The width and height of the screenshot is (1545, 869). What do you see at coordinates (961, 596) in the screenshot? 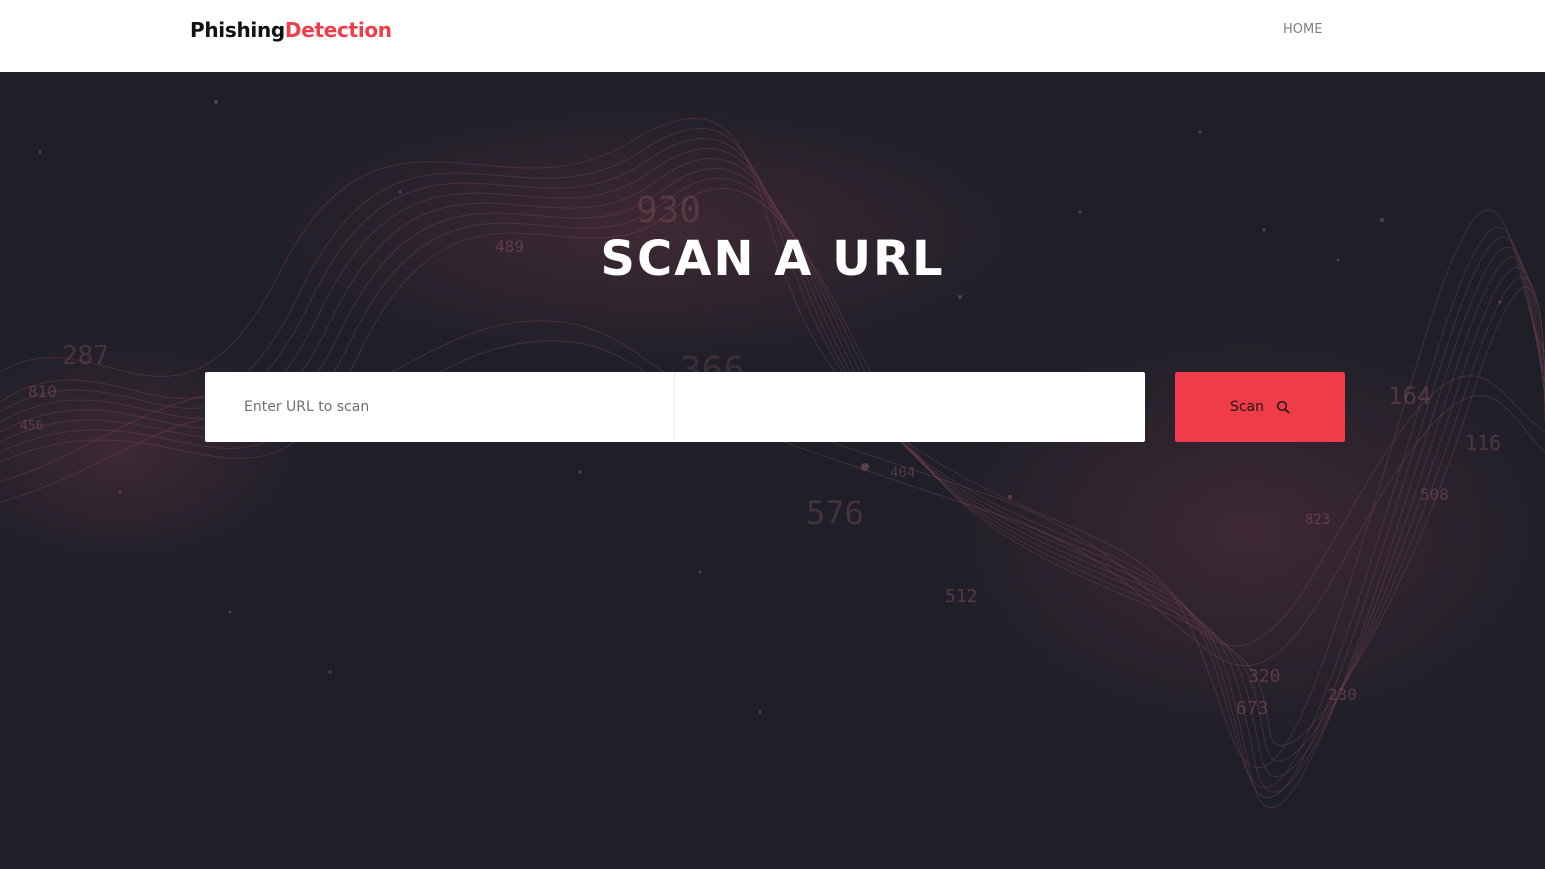
I see `svg-text: 512` at bounding box center [961, 596].